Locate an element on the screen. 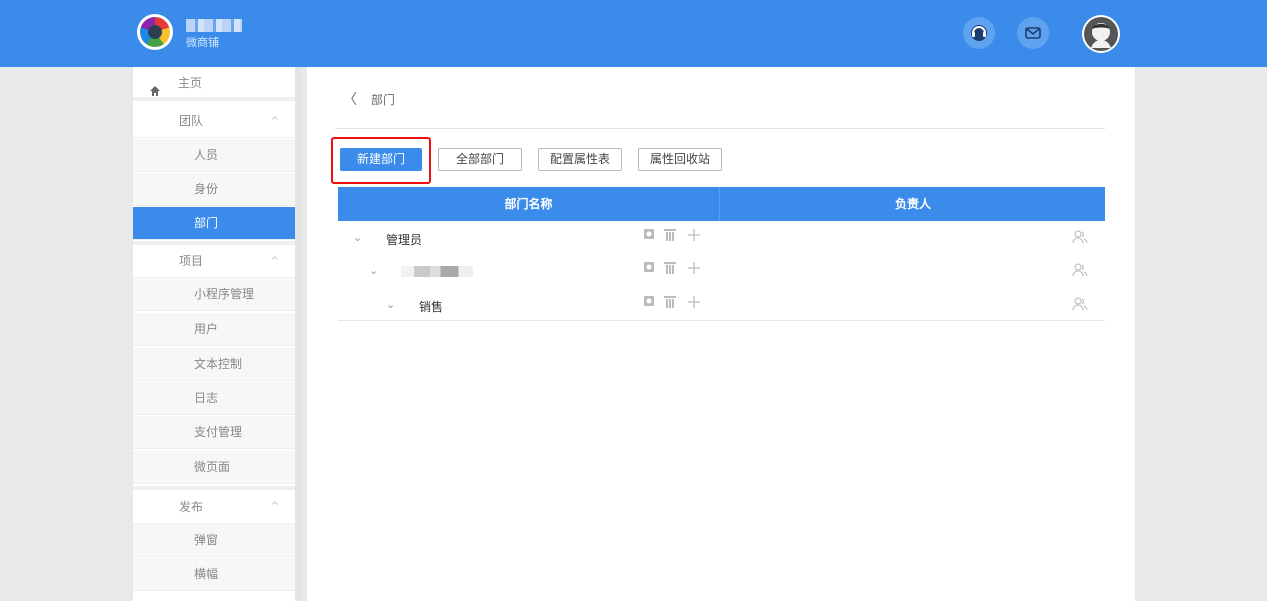 The height and width of the screenshot is (601, 1267). sidebar-item-text-control: 文本控制 is located at coordinates (214, 364).